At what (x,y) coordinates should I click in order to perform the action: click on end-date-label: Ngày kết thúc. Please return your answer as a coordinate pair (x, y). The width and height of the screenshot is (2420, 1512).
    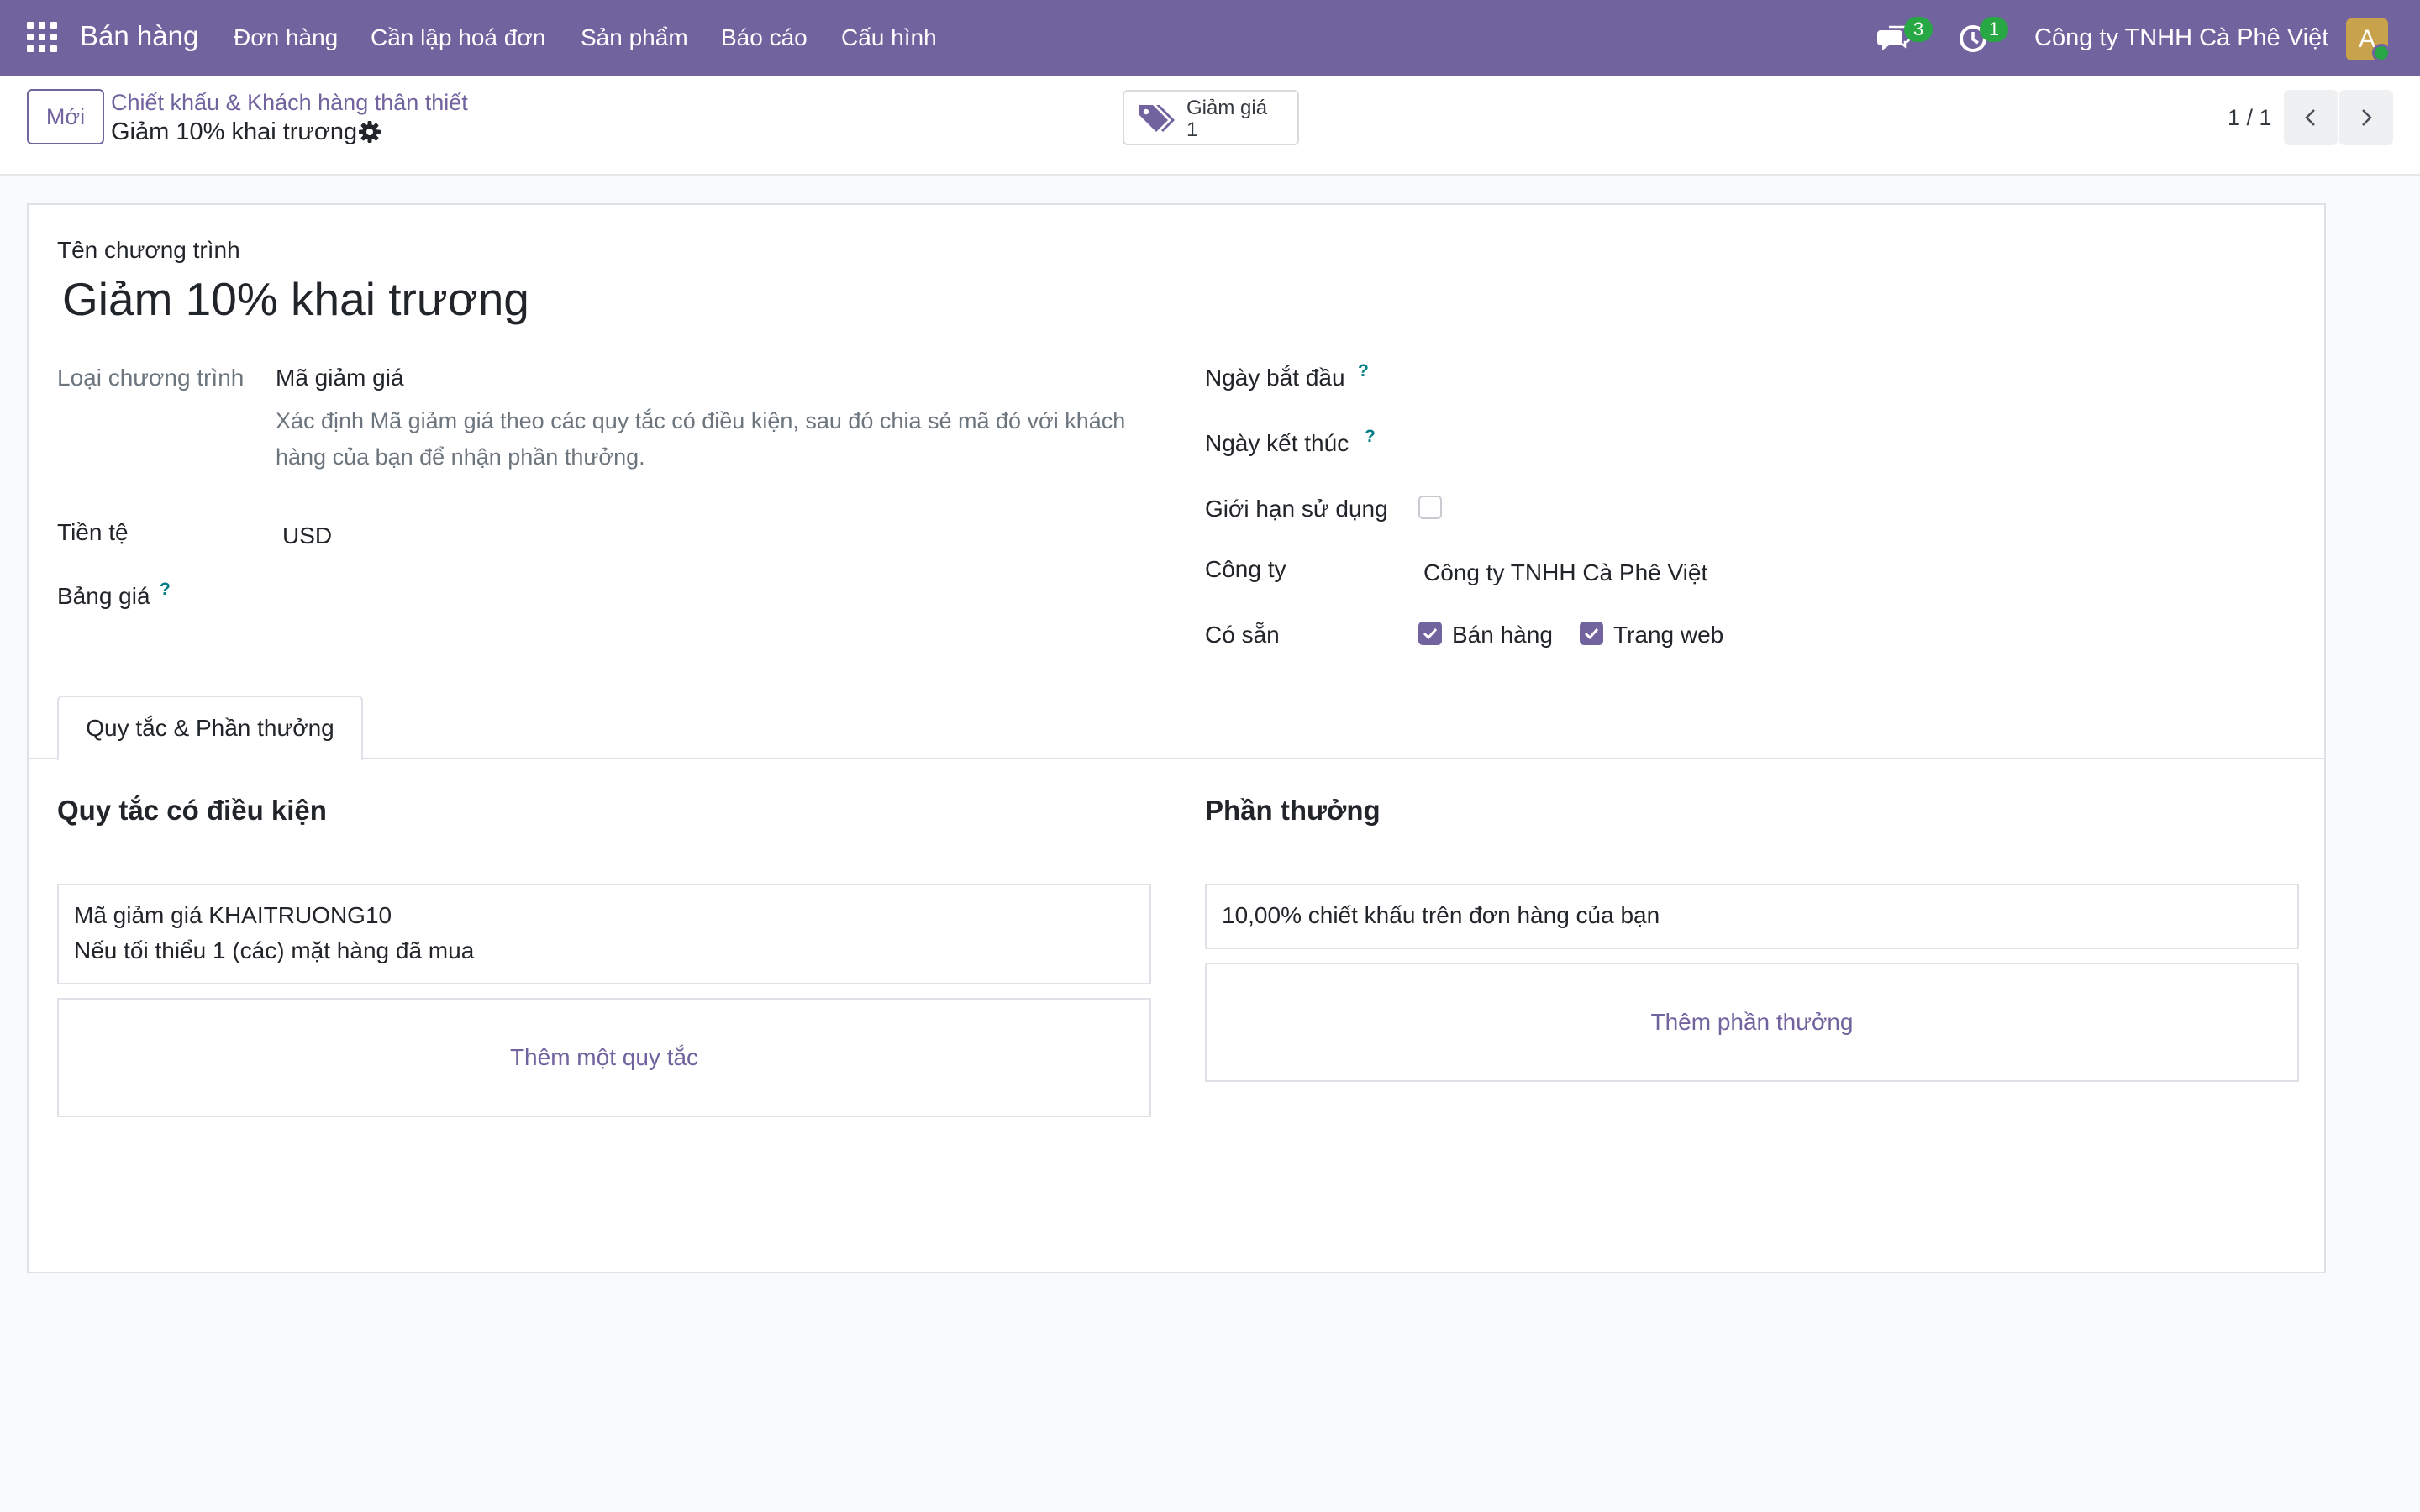
    Looking at the image, I should click on (1277, 443).